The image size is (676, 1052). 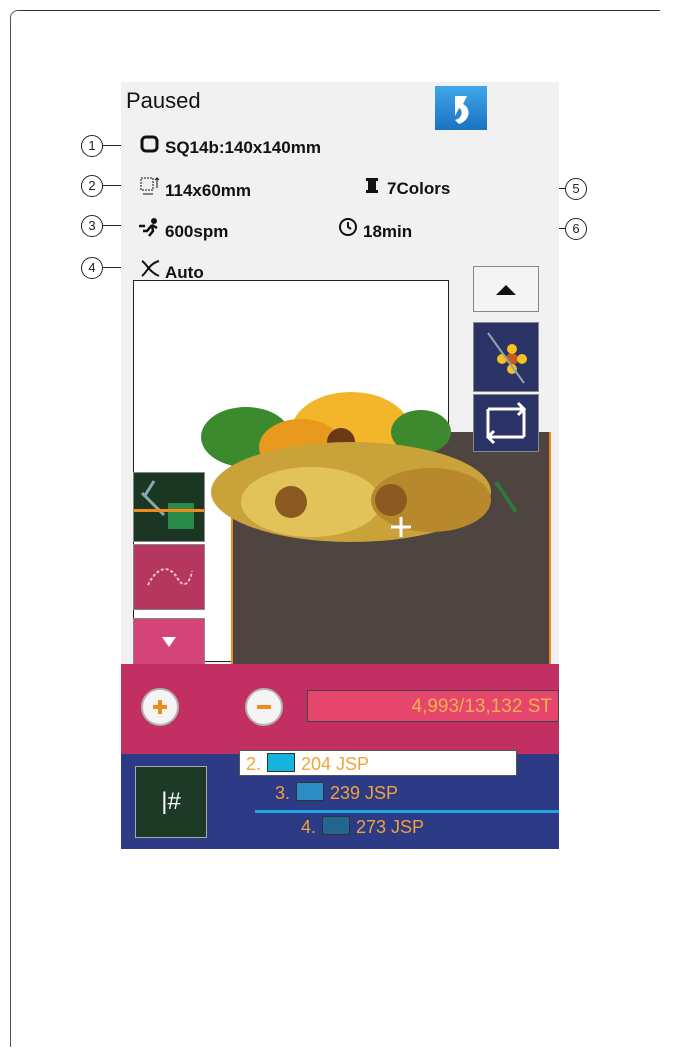 What do you see at coordinates (150, 146) in the screenshot?
I see `hoop-icon` at bounding box center [150, 146].